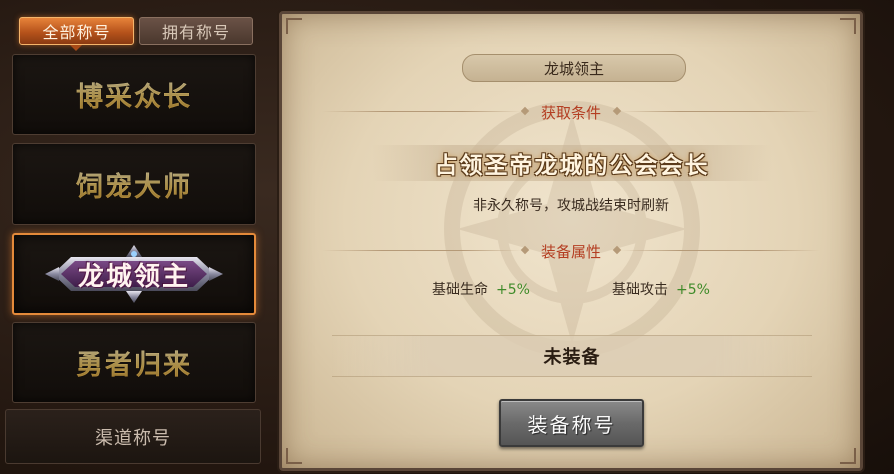 The height and width of the screenshot is (474, 894). I want to click on title-list-item-label: 勇者归来, so click(134, 362).